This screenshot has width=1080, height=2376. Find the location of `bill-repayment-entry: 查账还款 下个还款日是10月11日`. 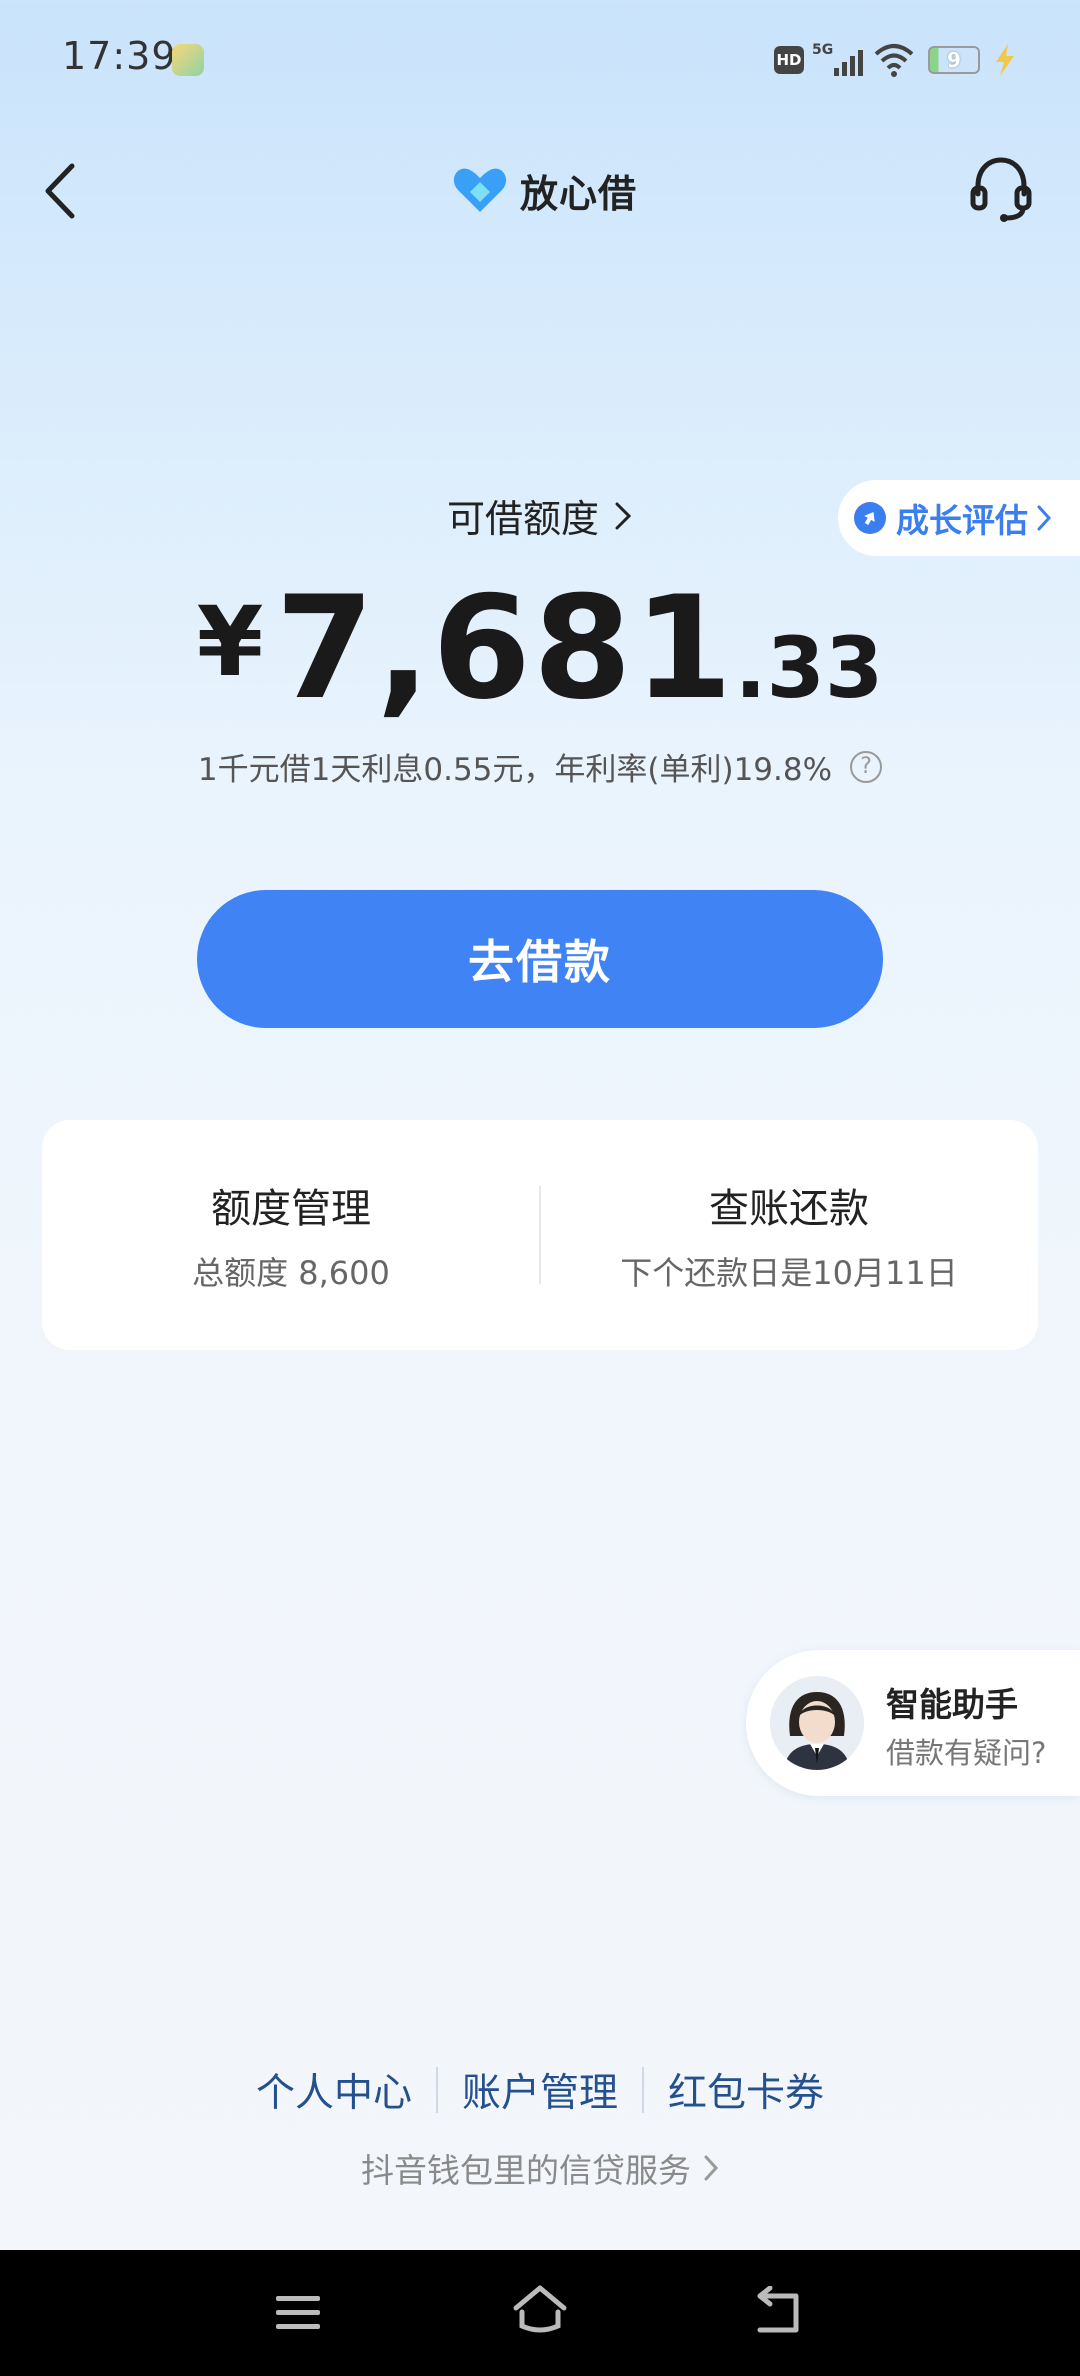

bill-repayment-entry: 查账还款 下个还款日是10月11日 is located at coordinates (789, 1235).